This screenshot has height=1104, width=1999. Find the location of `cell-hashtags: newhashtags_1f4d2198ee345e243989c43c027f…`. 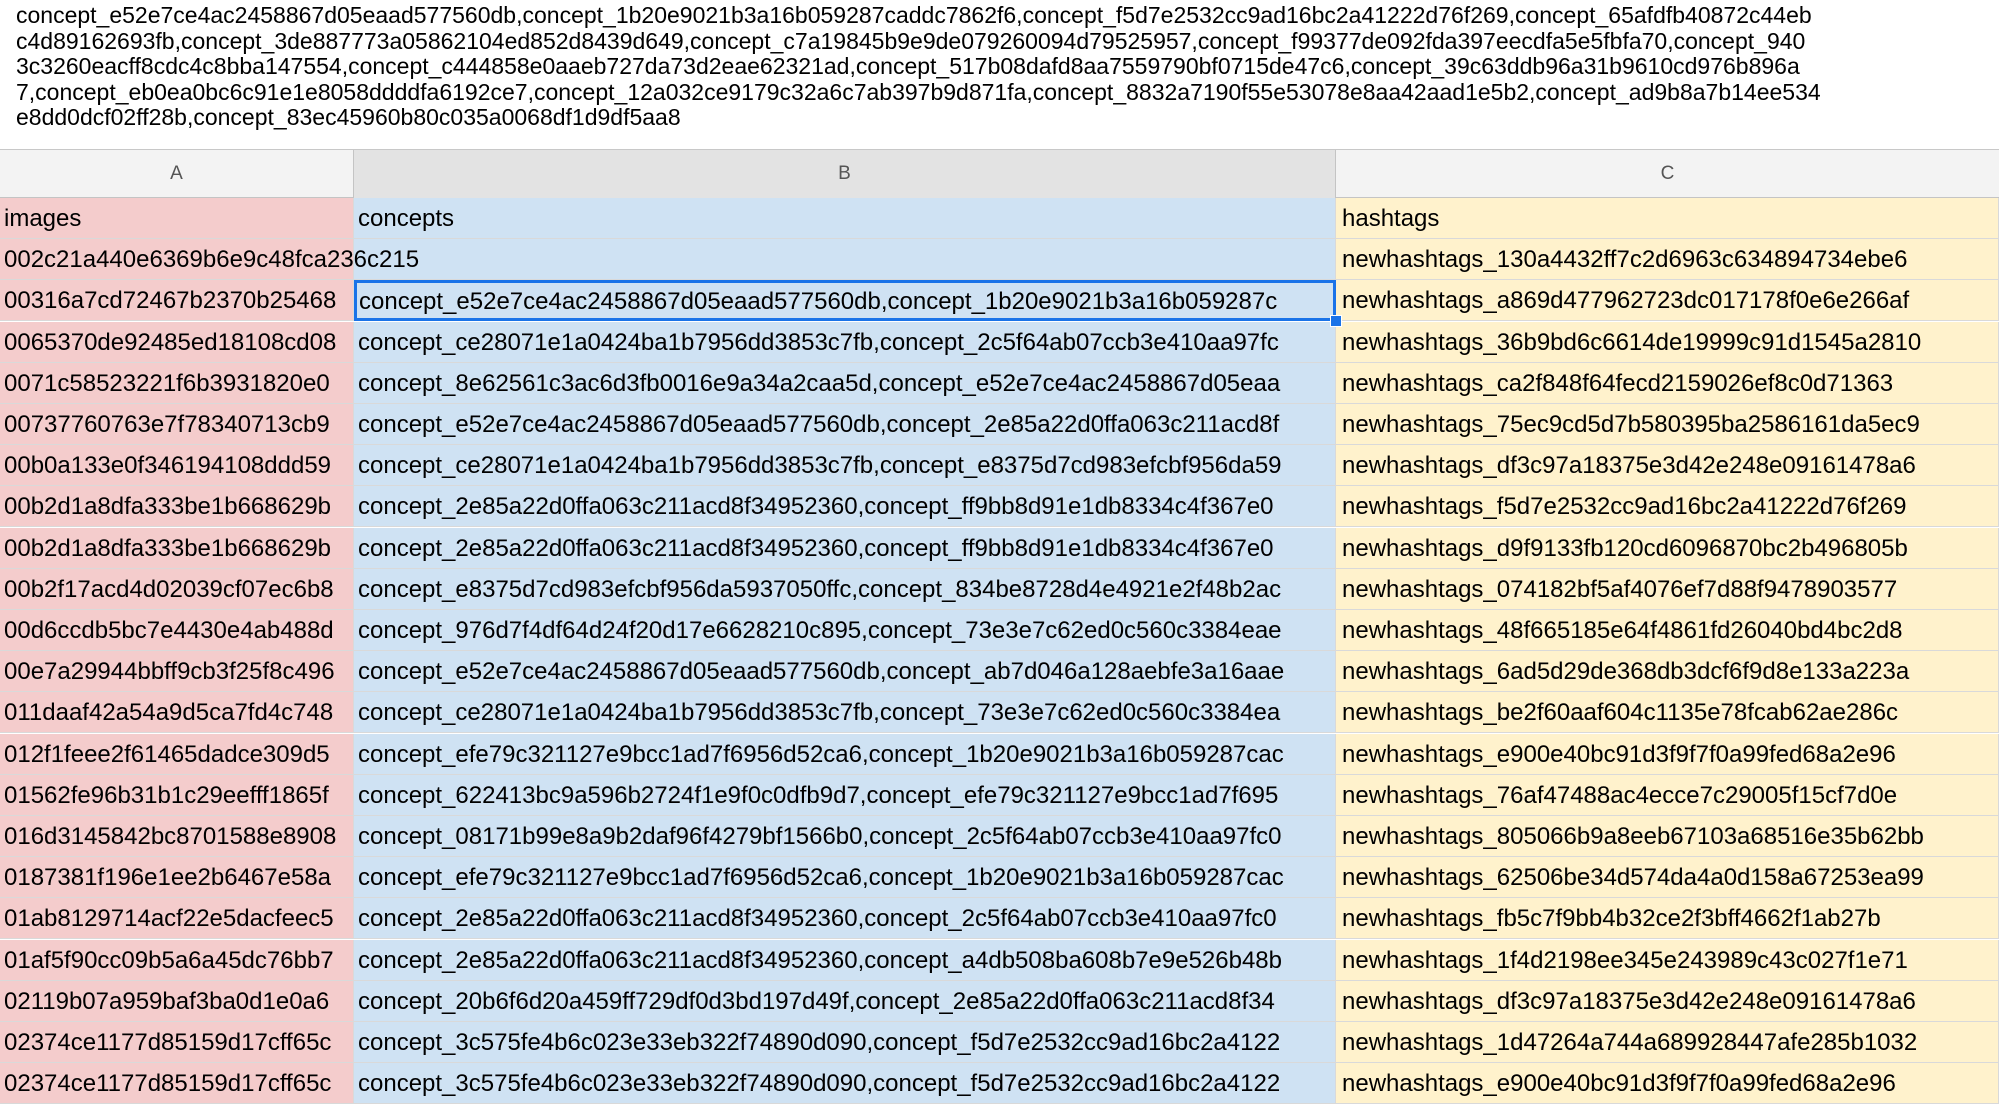

cell-hashtags: newhashtags_1f4d2198ee345e243989c43c027f… is located at coordinates (1667, 960).